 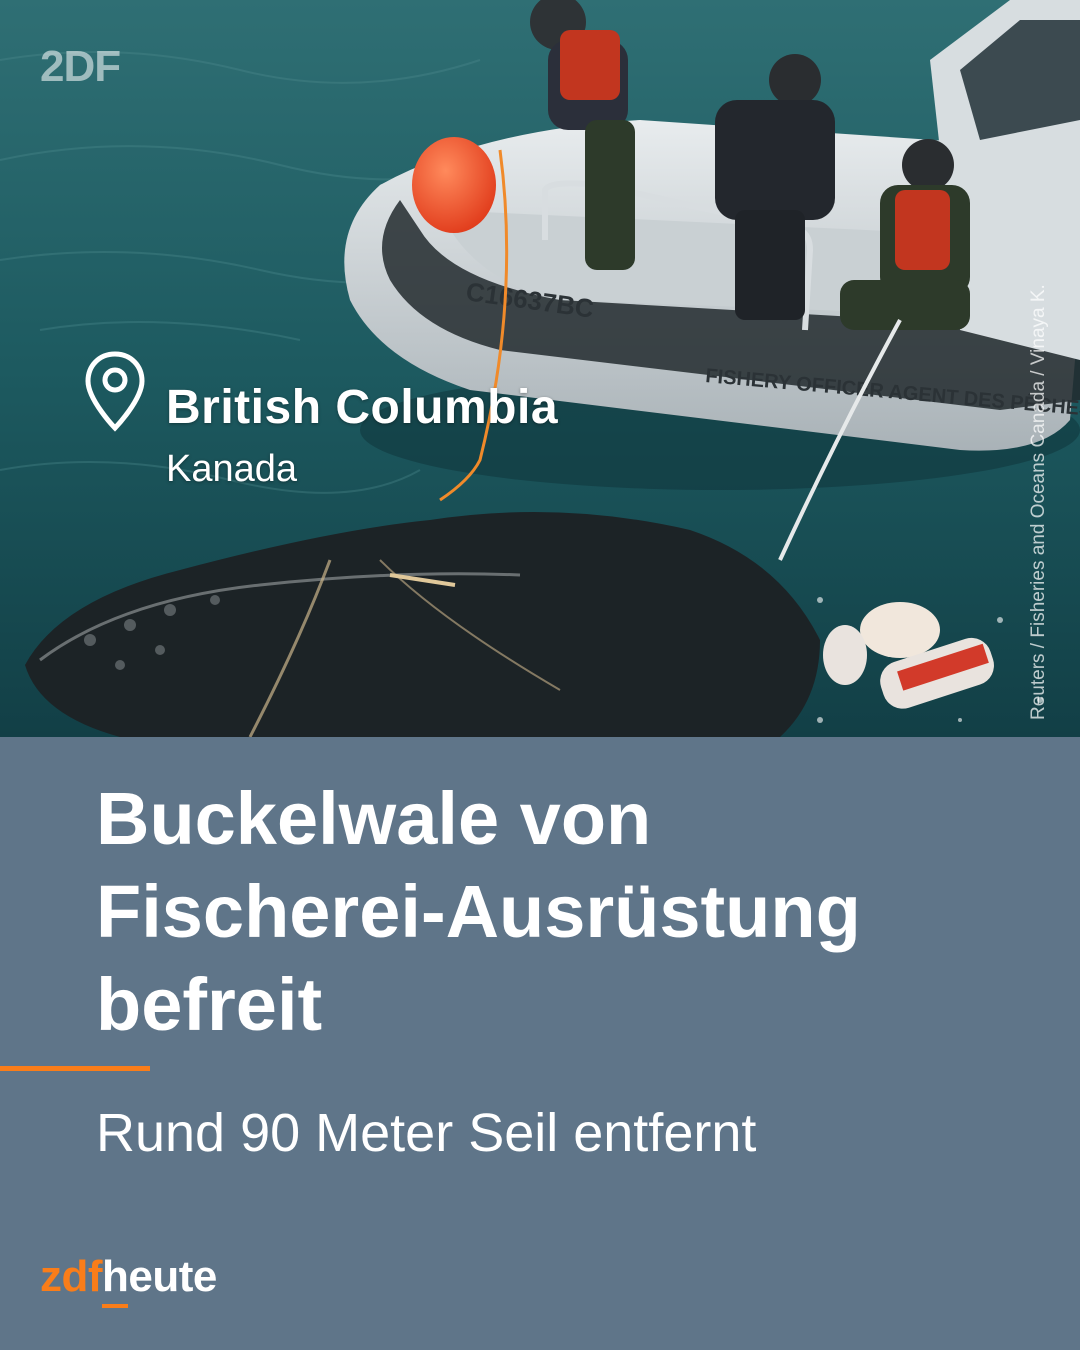 What do you see at coordinates (115, 1306) in the screenshot?
I see `logo-underline` at bounding box center [115, 1306].